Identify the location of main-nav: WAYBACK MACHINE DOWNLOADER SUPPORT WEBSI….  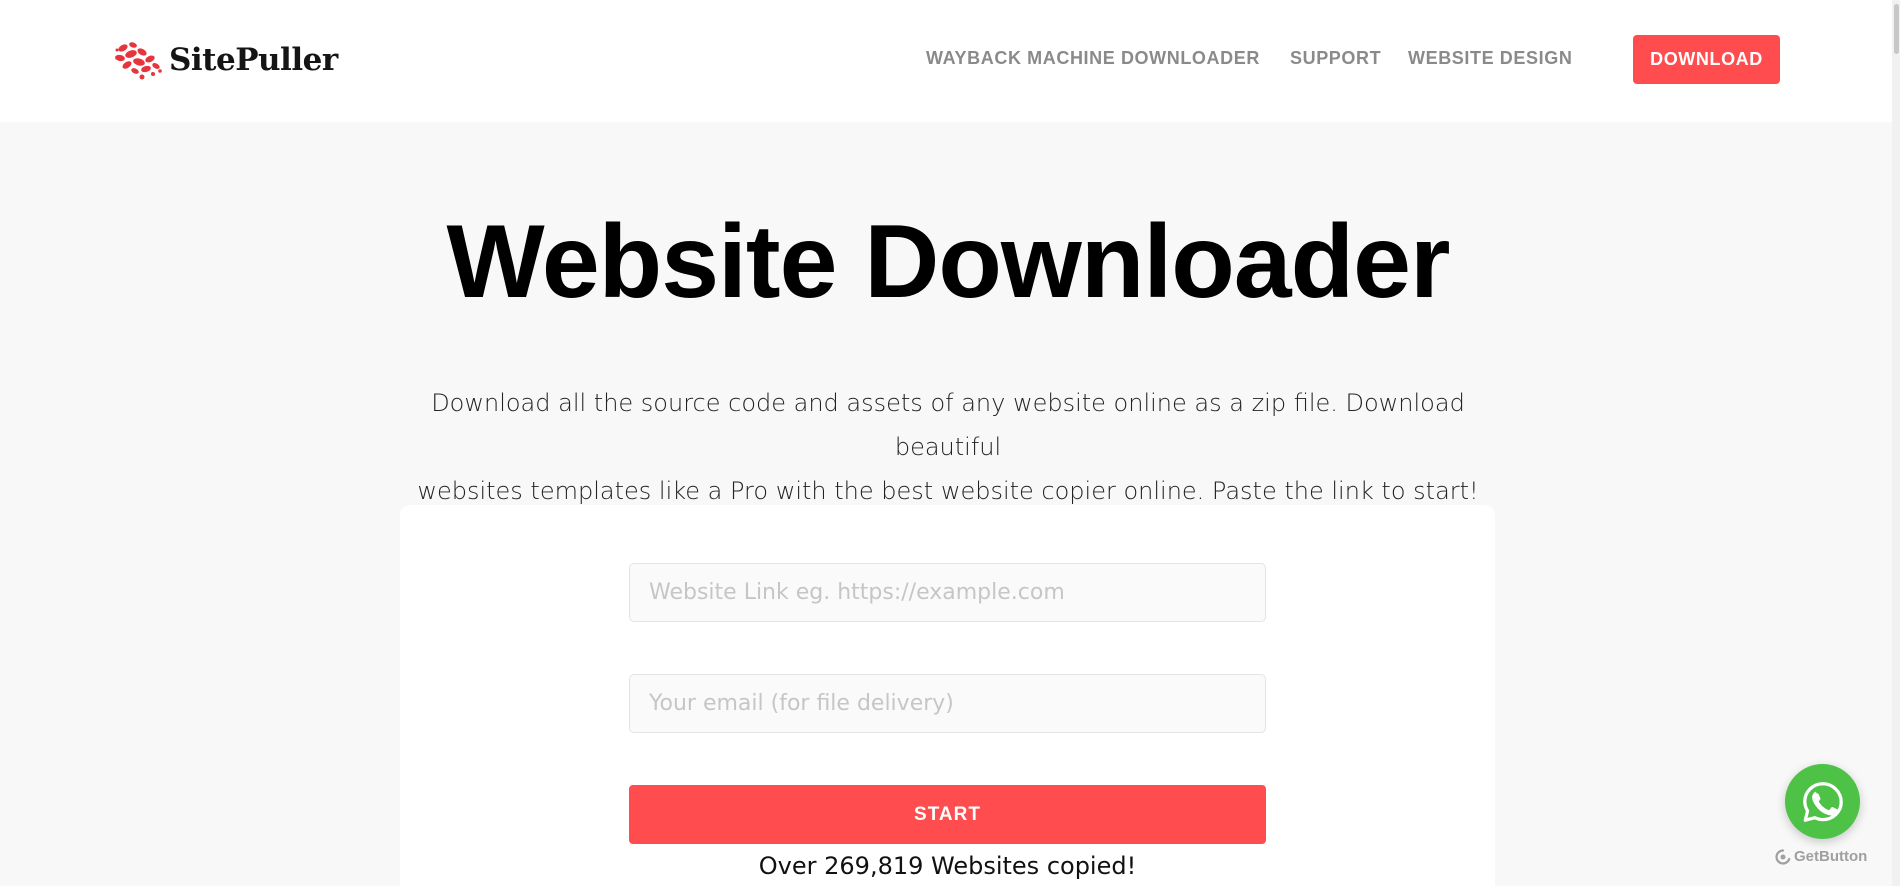
(950, 60).